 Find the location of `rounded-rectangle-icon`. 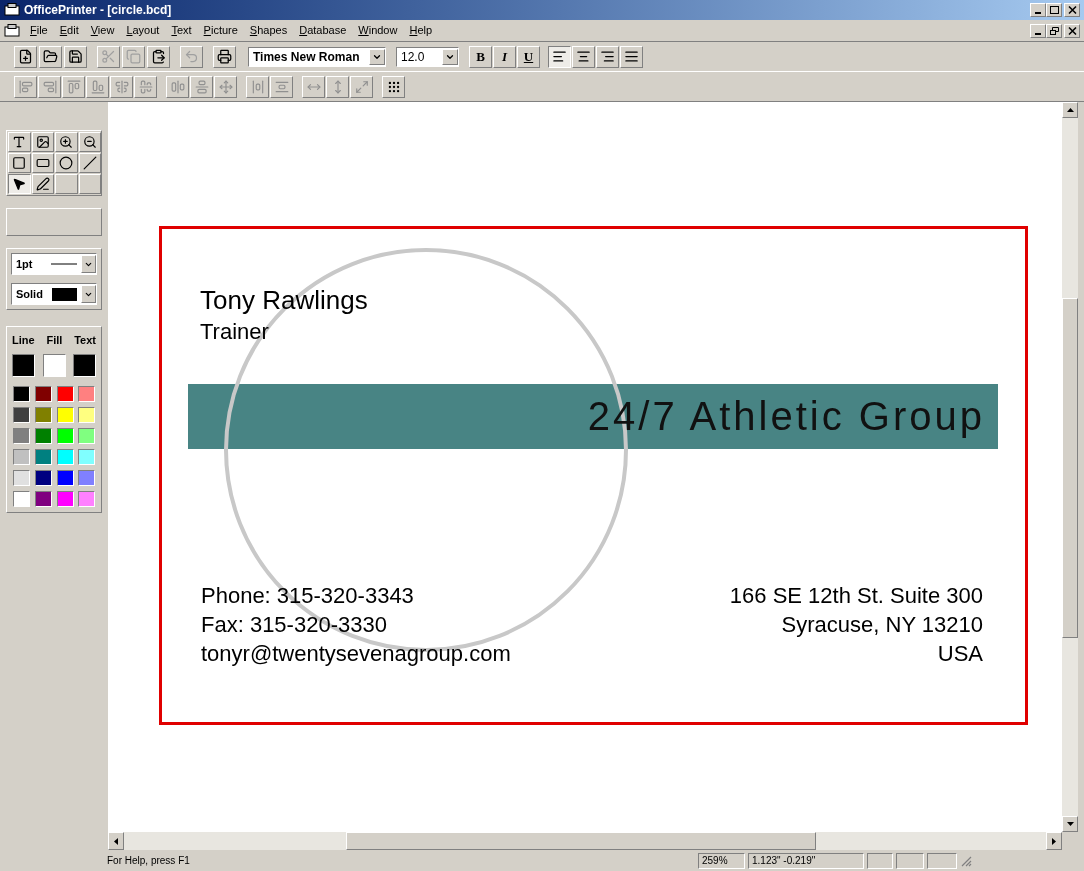

rounded-rectangle-icon is located at coordinates (42, 163).